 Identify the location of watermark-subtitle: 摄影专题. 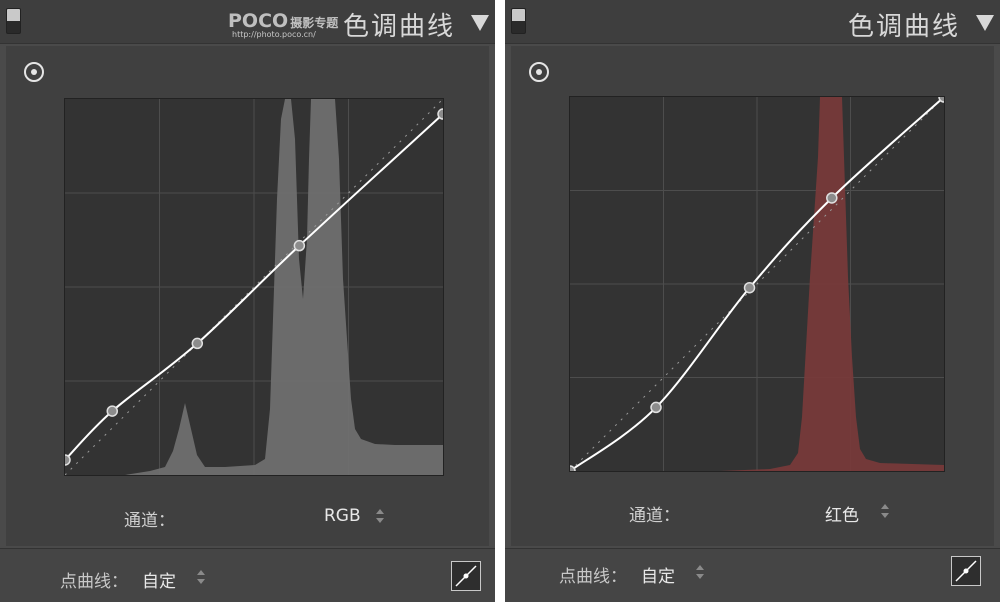
(314, 23).